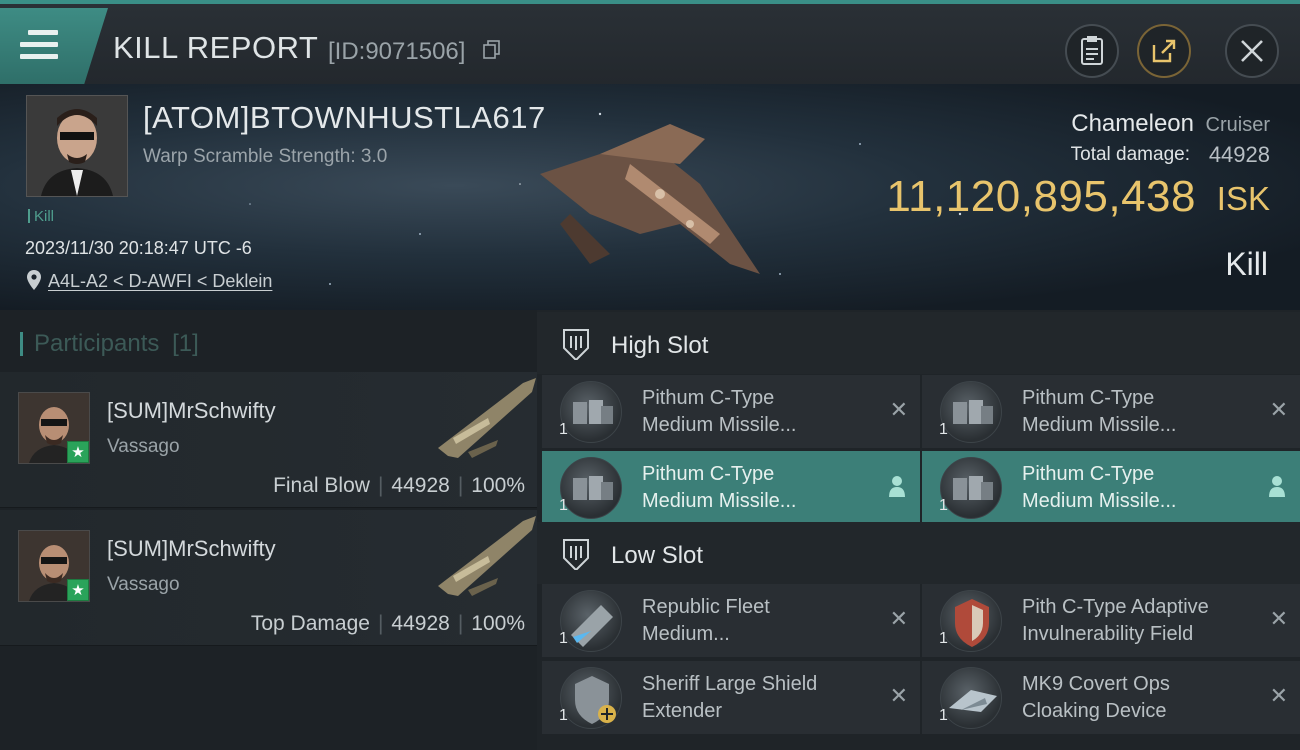 This screenshot has width=1300, height=750. Describe the element at coordinates (97, 343) in the screenshot. I see `participants-heading-label: Participants` at that location.